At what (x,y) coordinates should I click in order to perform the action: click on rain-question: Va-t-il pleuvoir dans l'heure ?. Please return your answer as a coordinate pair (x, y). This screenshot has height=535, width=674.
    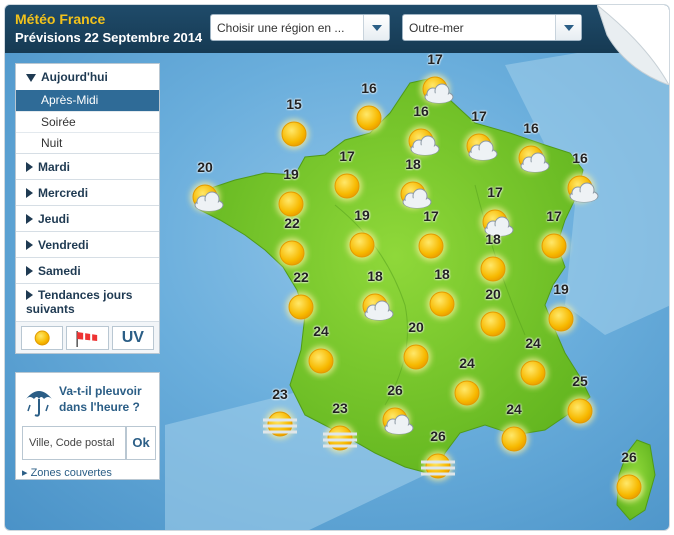
    Looking at the image, I should click on (100, 399).